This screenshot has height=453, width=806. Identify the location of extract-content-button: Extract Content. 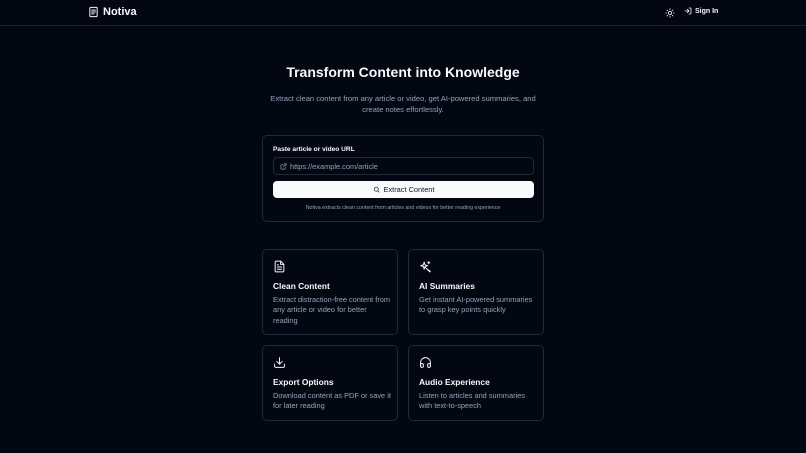
(403, 189).